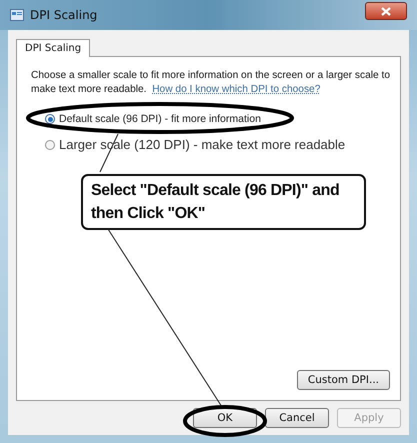  Describe the element at coordinates (53, 48) in the screenshot. I see `tab: DPI Scaling` at that location.